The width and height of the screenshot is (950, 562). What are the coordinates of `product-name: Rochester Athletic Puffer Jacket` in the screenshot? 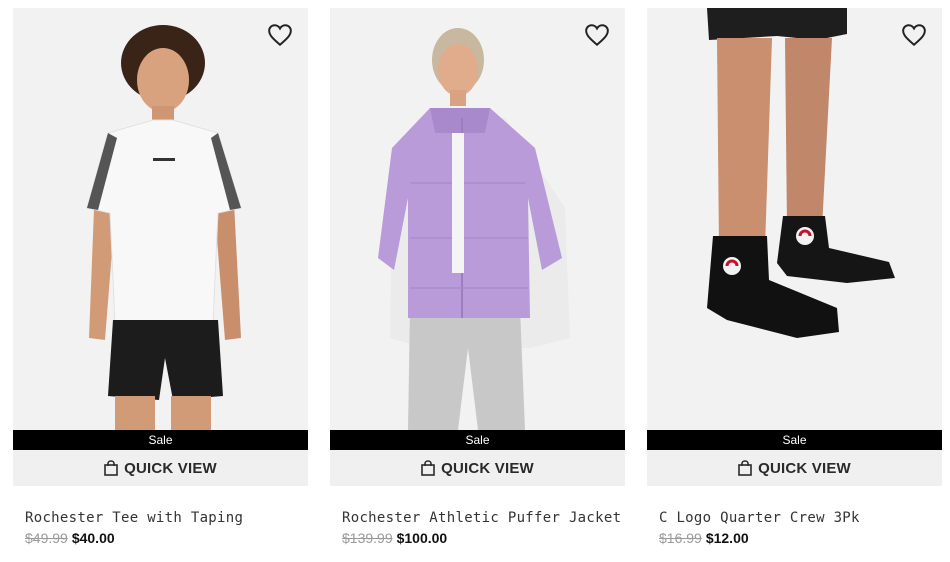 It's located at (477, 518).